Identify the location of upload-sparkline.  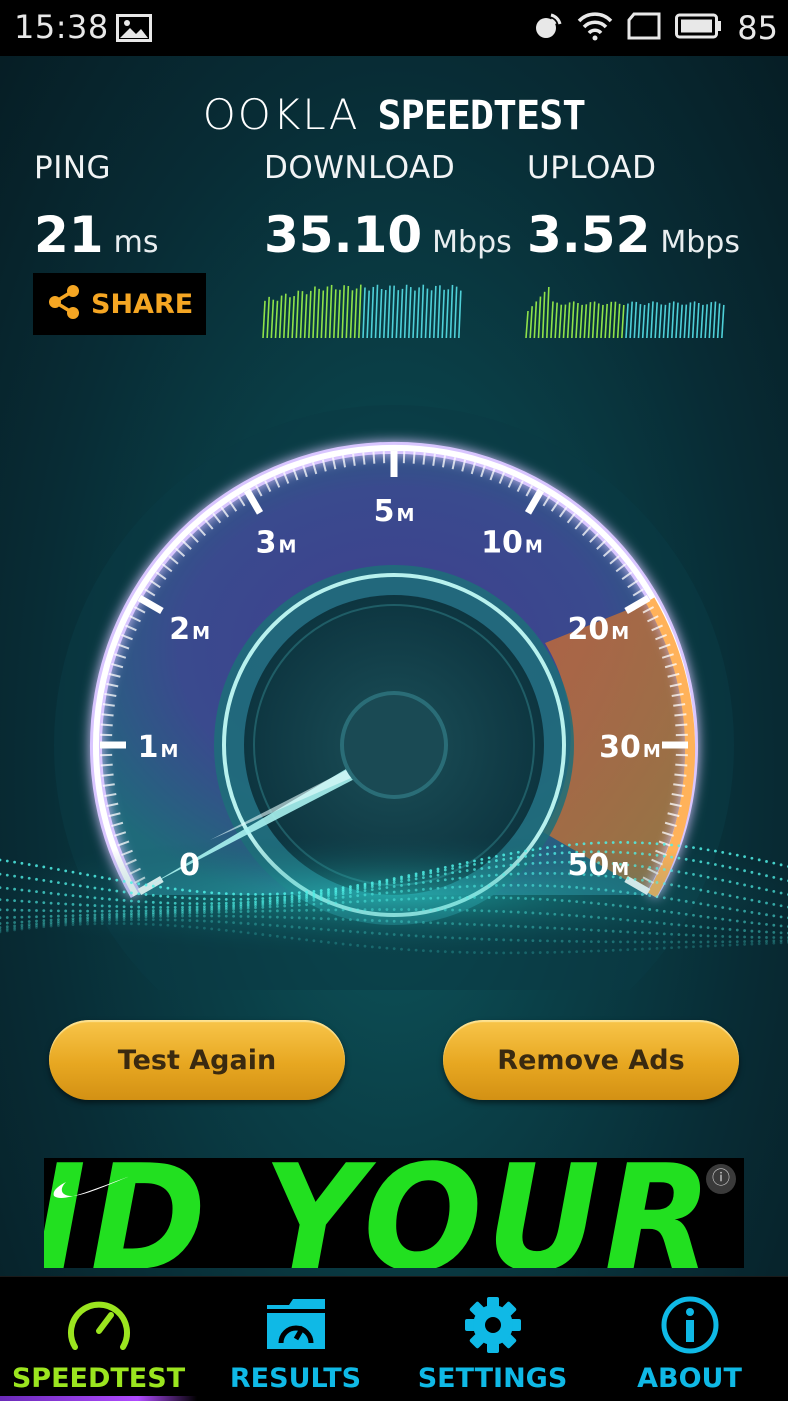
(625, 312).